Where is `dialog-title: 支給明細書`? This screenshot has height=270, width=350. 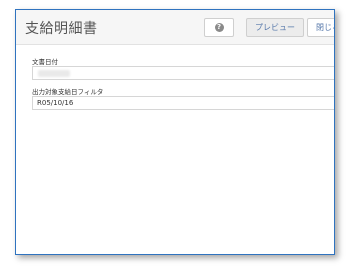 dialog-title: 支給明細書 is located at coordinates (61, 29).